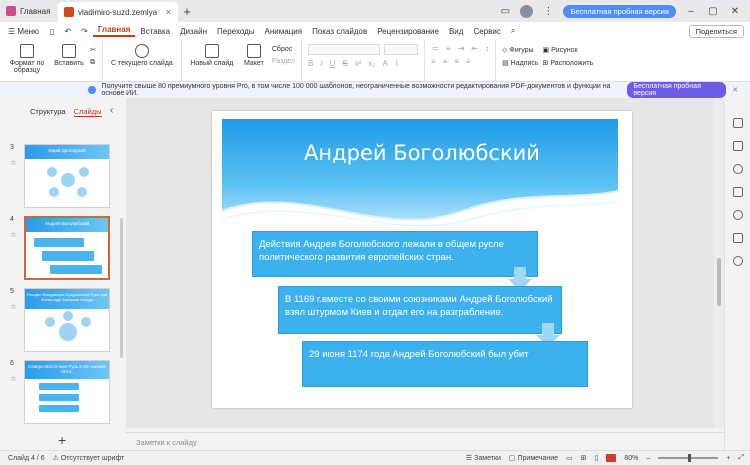 Image resolution: width=750 pixels, height=465 pixels. What do you see at coordinates (27, 59) in the screenshot?
I see `format-painter-button: Формат по образцу` at bounding box center [27, 59].